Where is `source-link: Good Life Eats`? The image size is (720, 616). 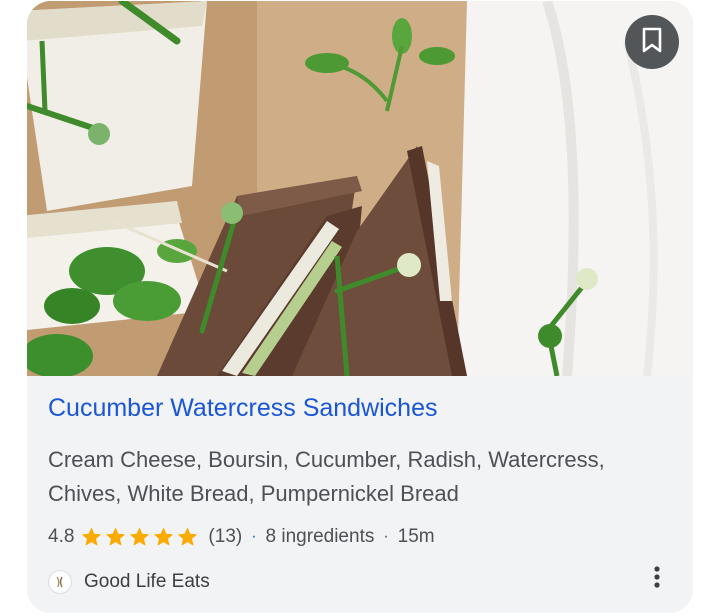 source-link: Good Life Eats is located at coordinates (129, 582).